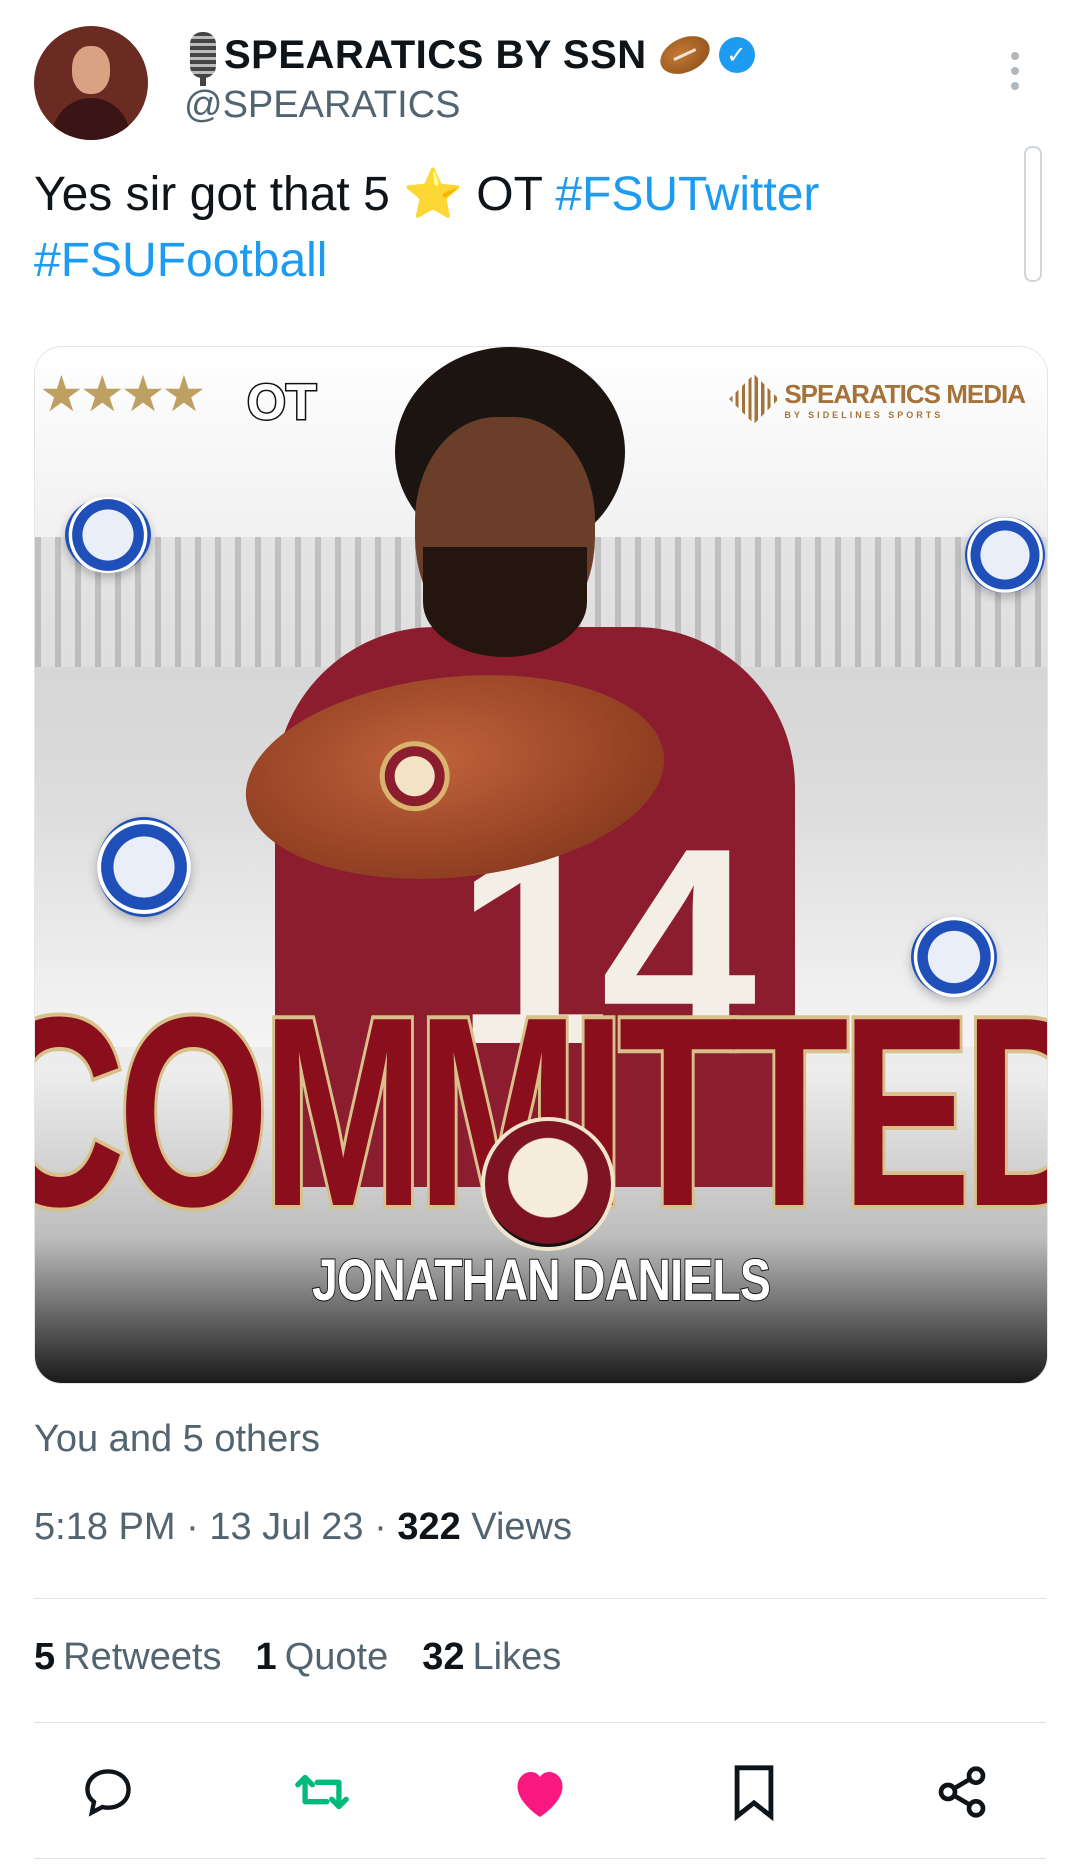 The height and width of the screenshot is (1874, 1080). Describe the element at coordinates (122, 394) in the screenshot. I see `recruit-star-rating: ★★★★` at that location.